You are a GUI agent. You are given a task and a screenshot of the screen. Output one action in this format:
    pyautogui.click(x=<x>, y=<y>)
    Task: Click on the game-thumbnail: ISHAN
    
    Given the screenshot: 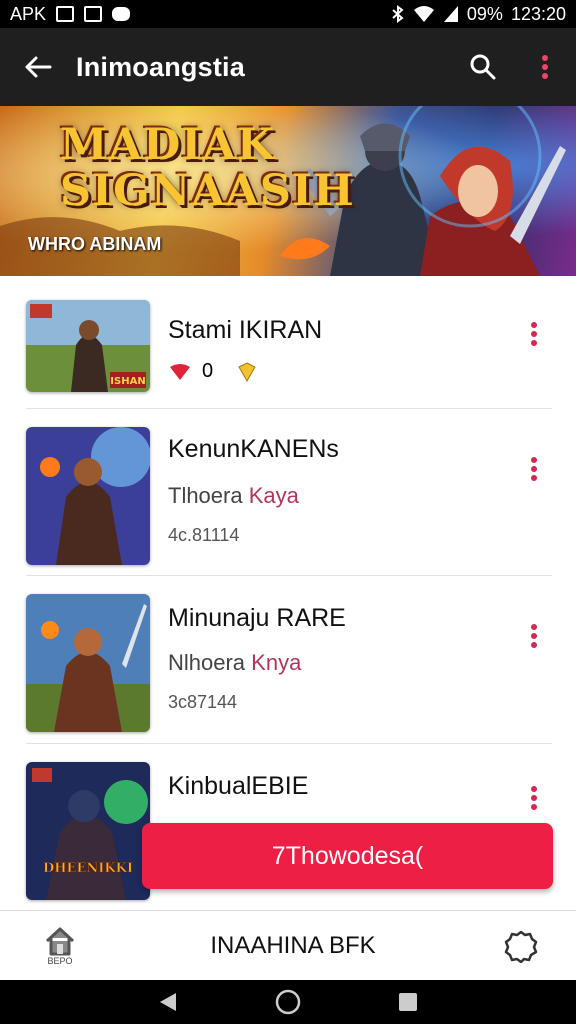 What is the action you would take?
    pyautogui.click(x=88, y=346)
    